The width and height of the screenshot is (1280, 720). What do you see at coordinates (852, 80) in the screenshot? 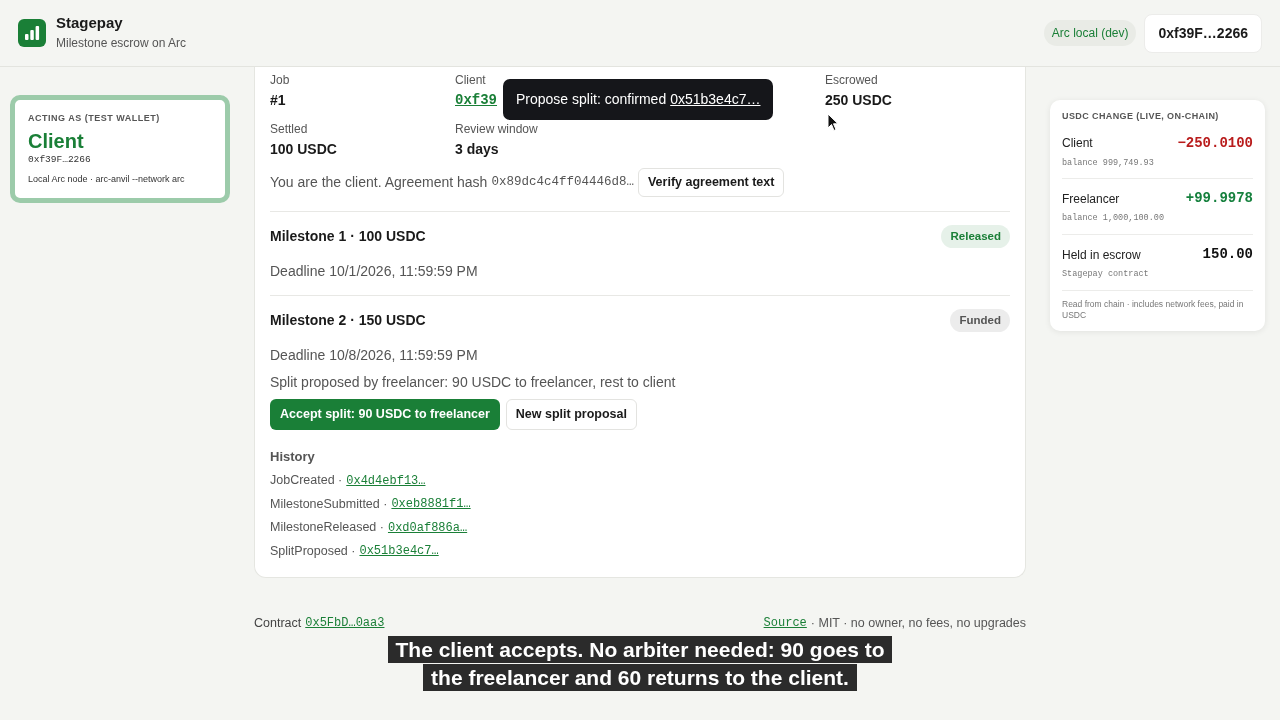
I see `field-label: Escrowed` at bounding box center [852, 80].